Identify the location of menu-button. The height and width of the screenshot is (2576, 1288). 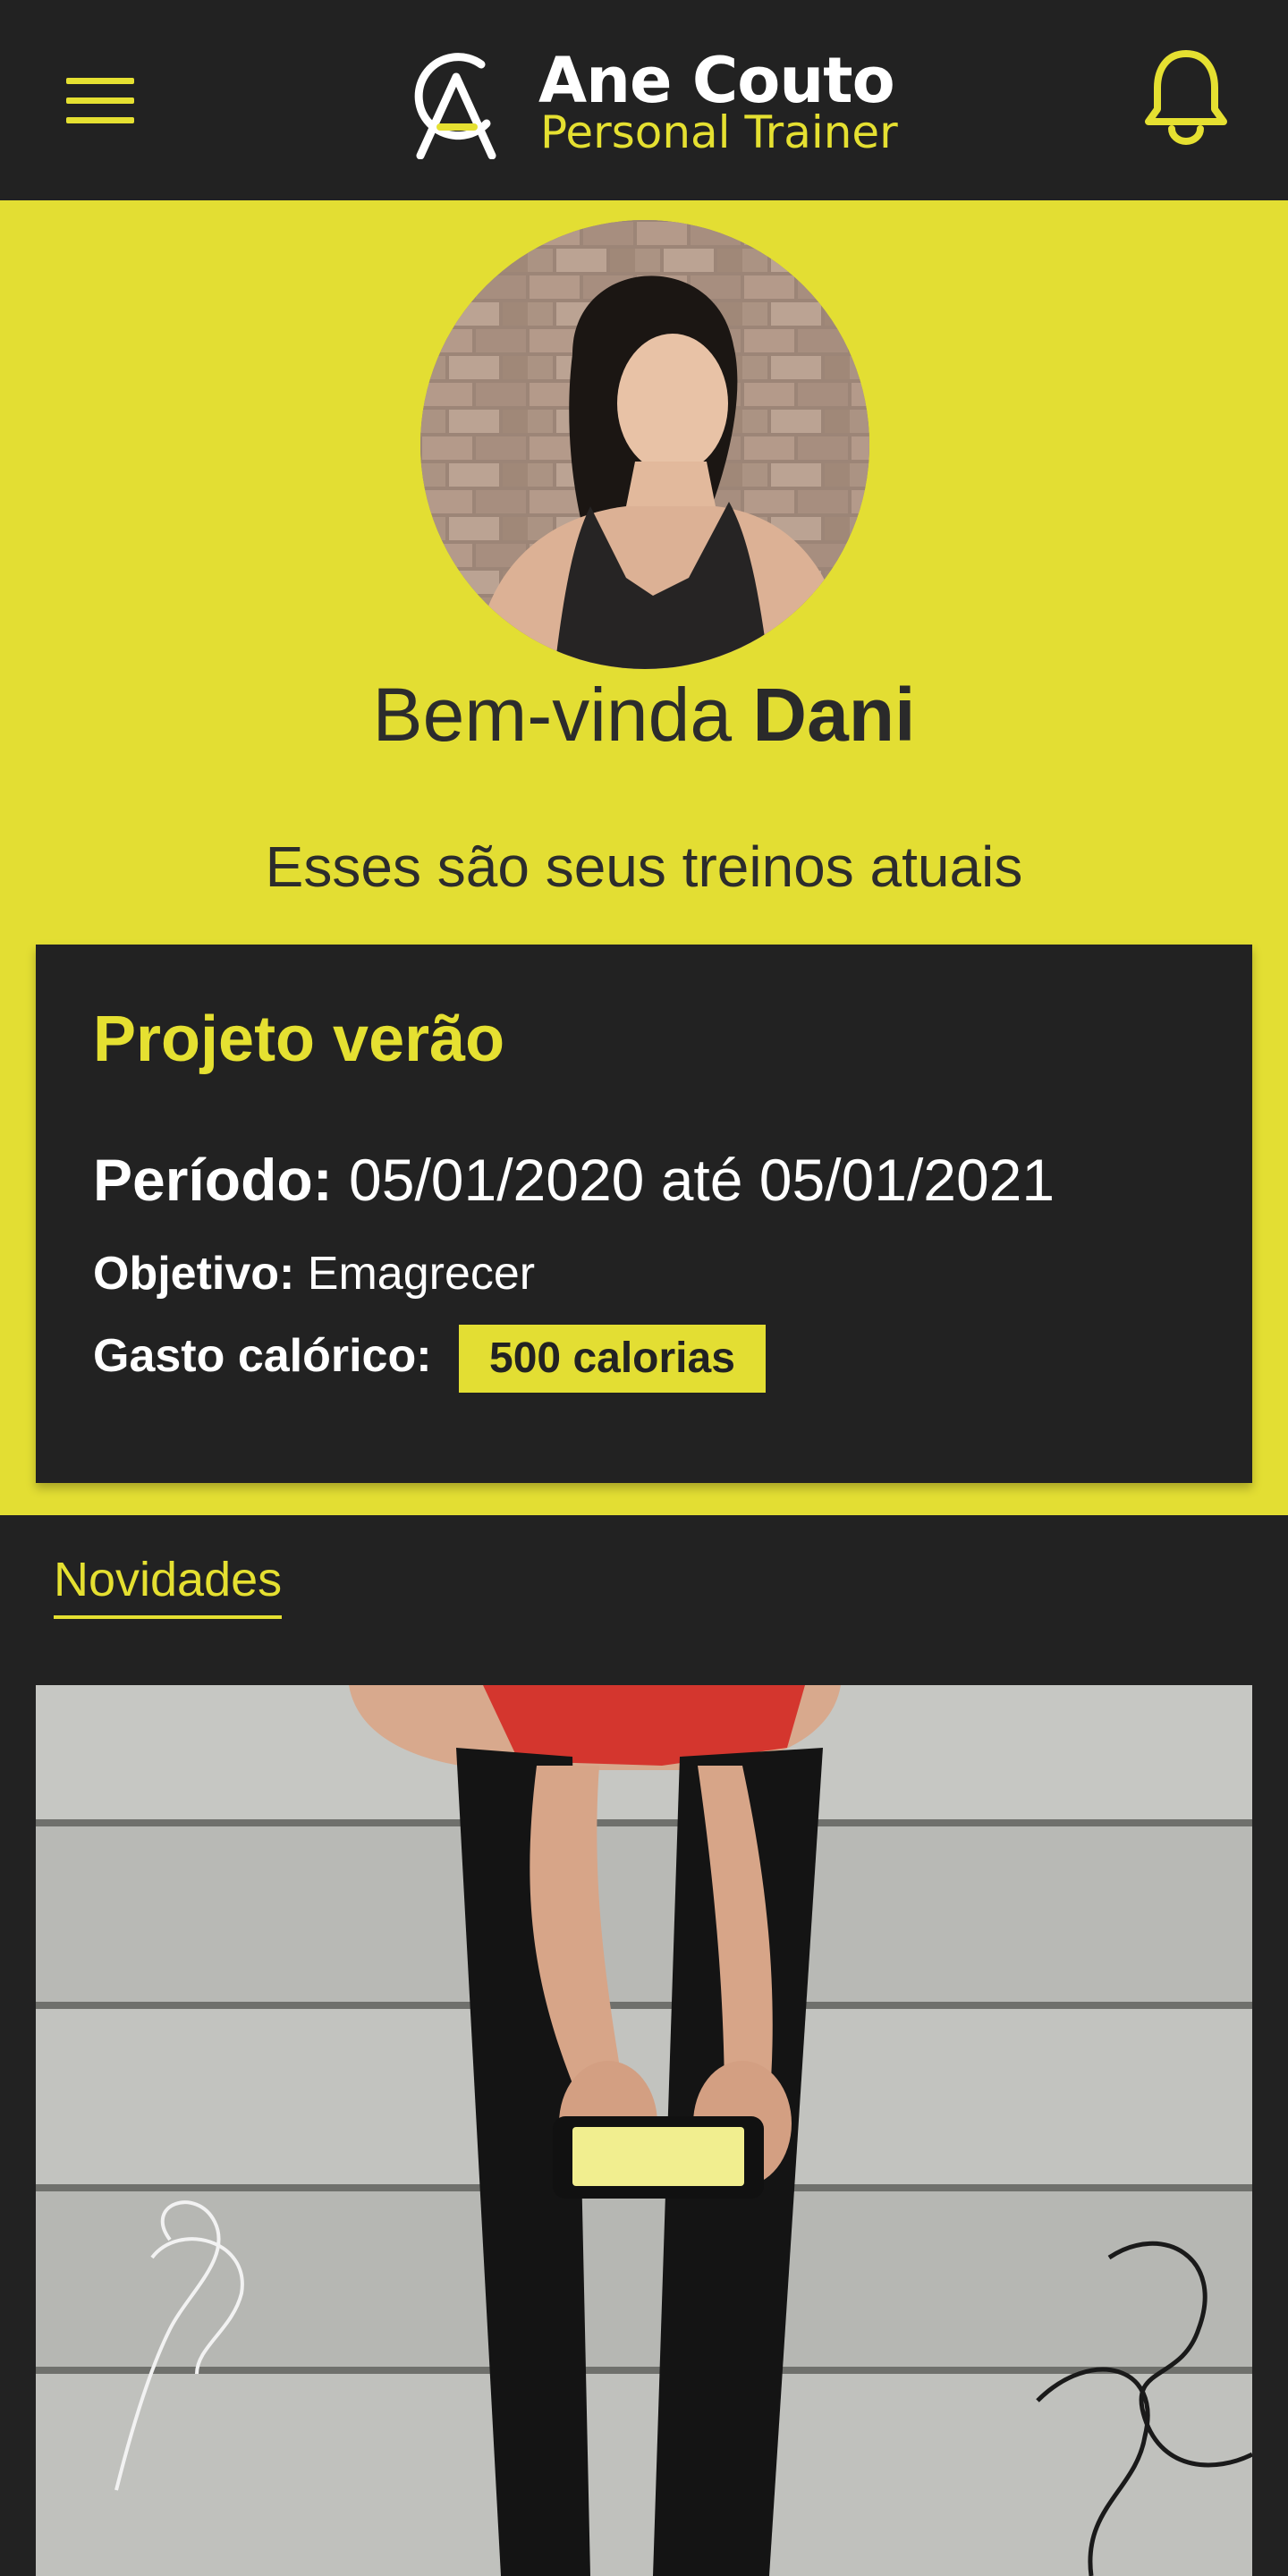
(100, 100).